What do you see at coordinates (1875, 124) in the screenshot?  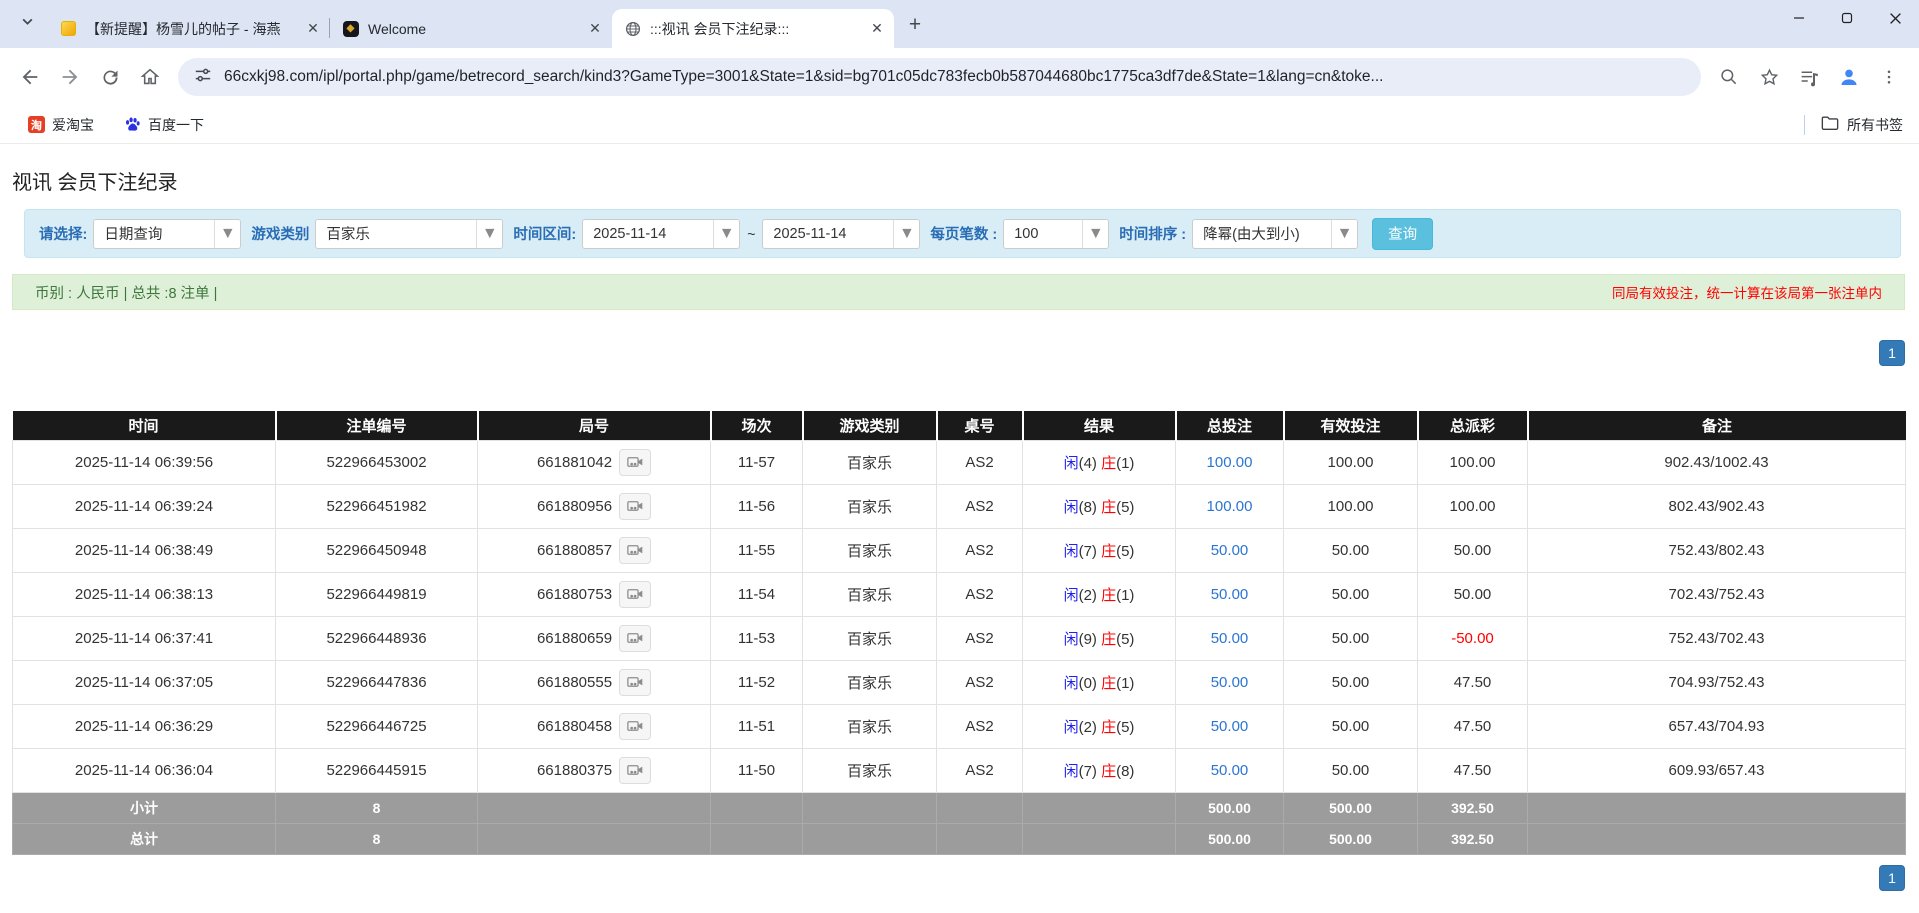 I see `all-bookmarks-label: 所有书签` at bounding box center [1875, 124].